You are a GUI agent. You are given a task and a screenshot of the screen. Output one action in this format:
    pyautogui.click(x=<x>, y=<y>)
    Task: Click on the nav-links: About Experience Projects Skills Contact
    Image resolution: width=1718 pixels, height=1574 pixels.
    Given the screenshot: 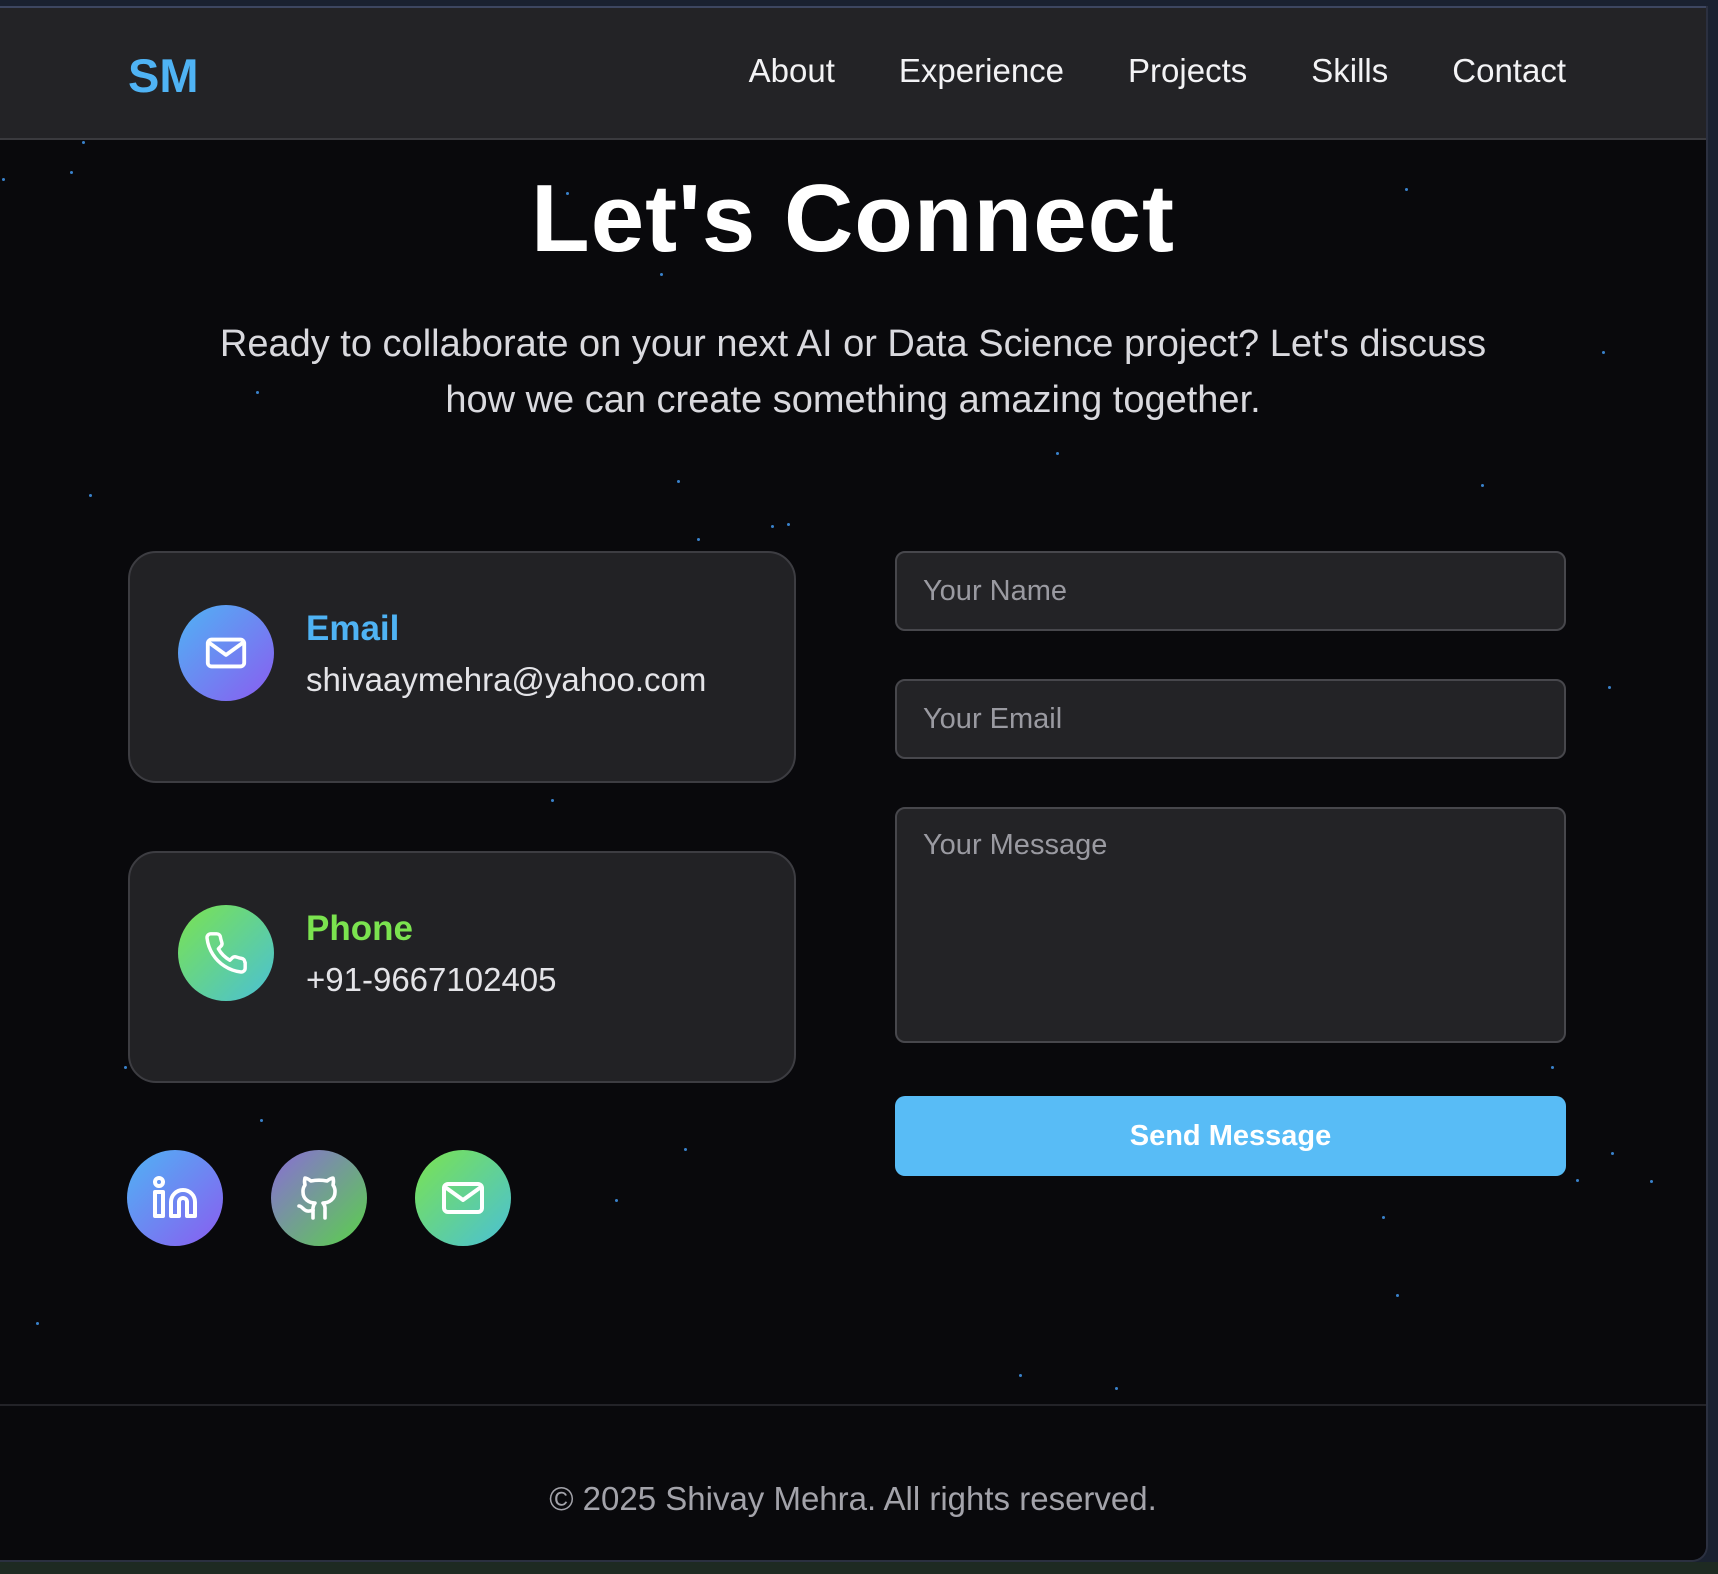 What is the action you would take?
    pyautogui.click(x=1157, y=71)
    